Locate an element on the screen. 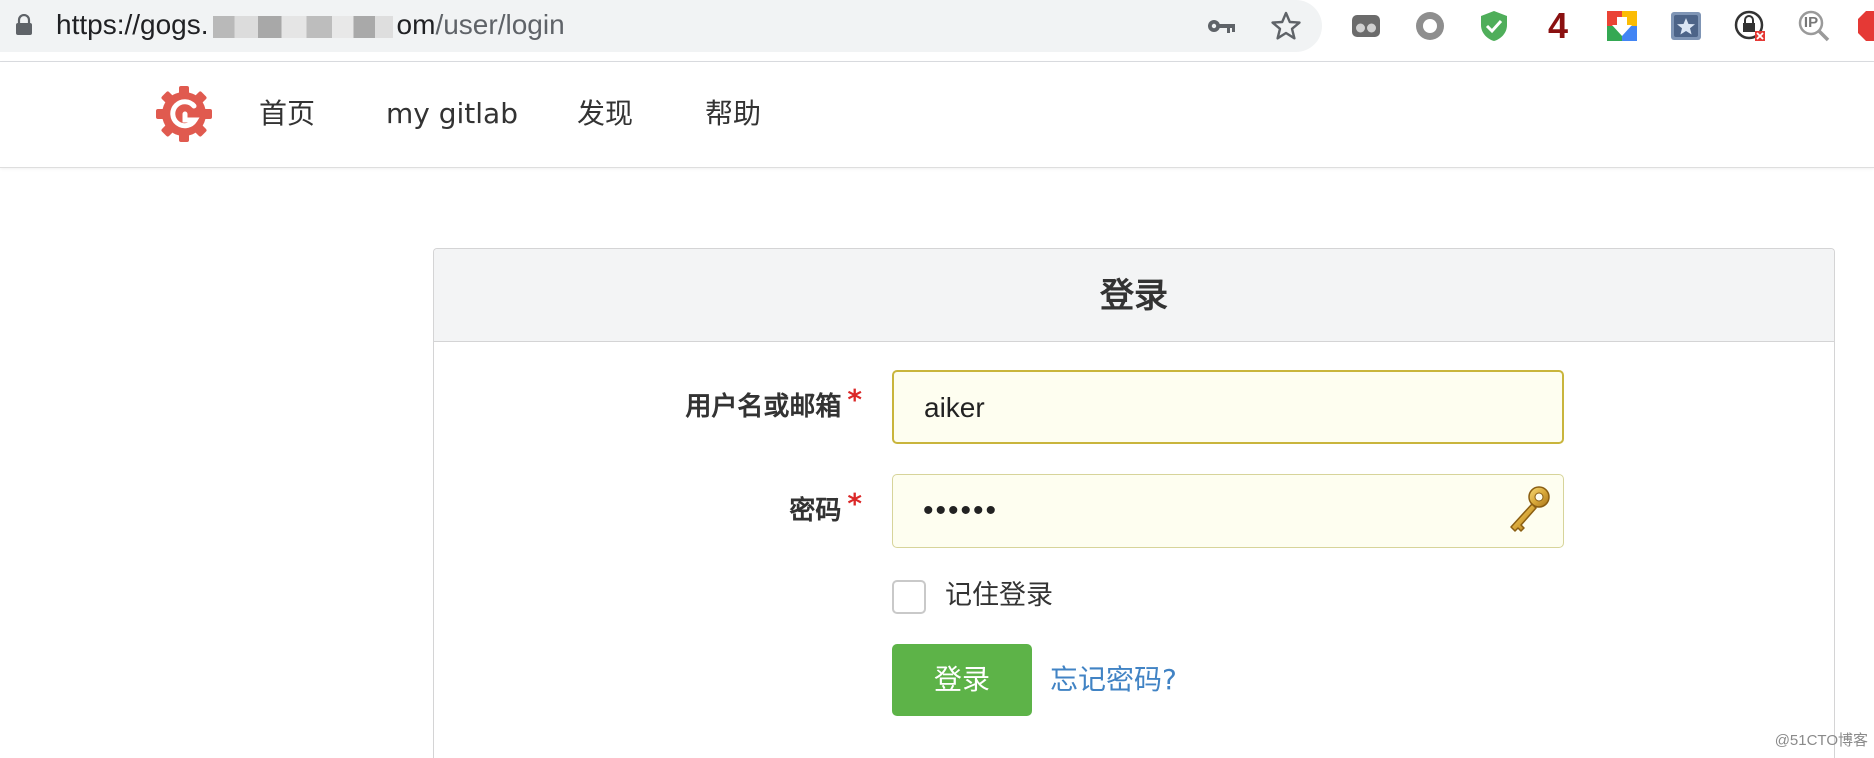 This screenshot has width=1874, height=758. login-title: 登录 is located at coordinates (1134, 296).